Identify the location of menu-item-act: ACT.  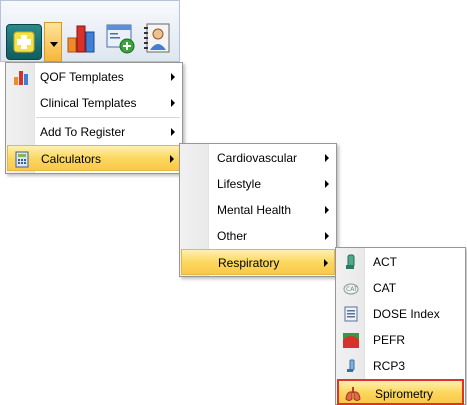
(400, 262).